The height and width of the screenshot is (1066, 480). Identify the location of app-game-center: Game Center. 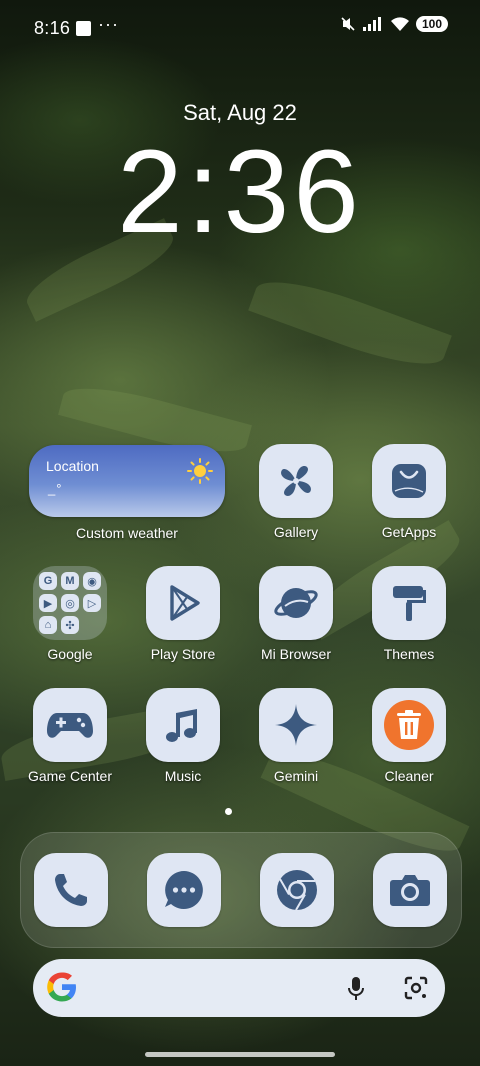
(70, 736).